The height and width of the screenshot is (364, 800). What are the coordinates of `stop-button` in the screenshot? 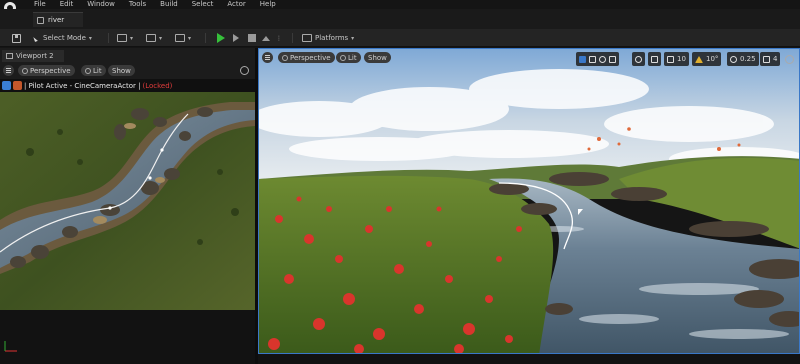 It's located at (252, 38).